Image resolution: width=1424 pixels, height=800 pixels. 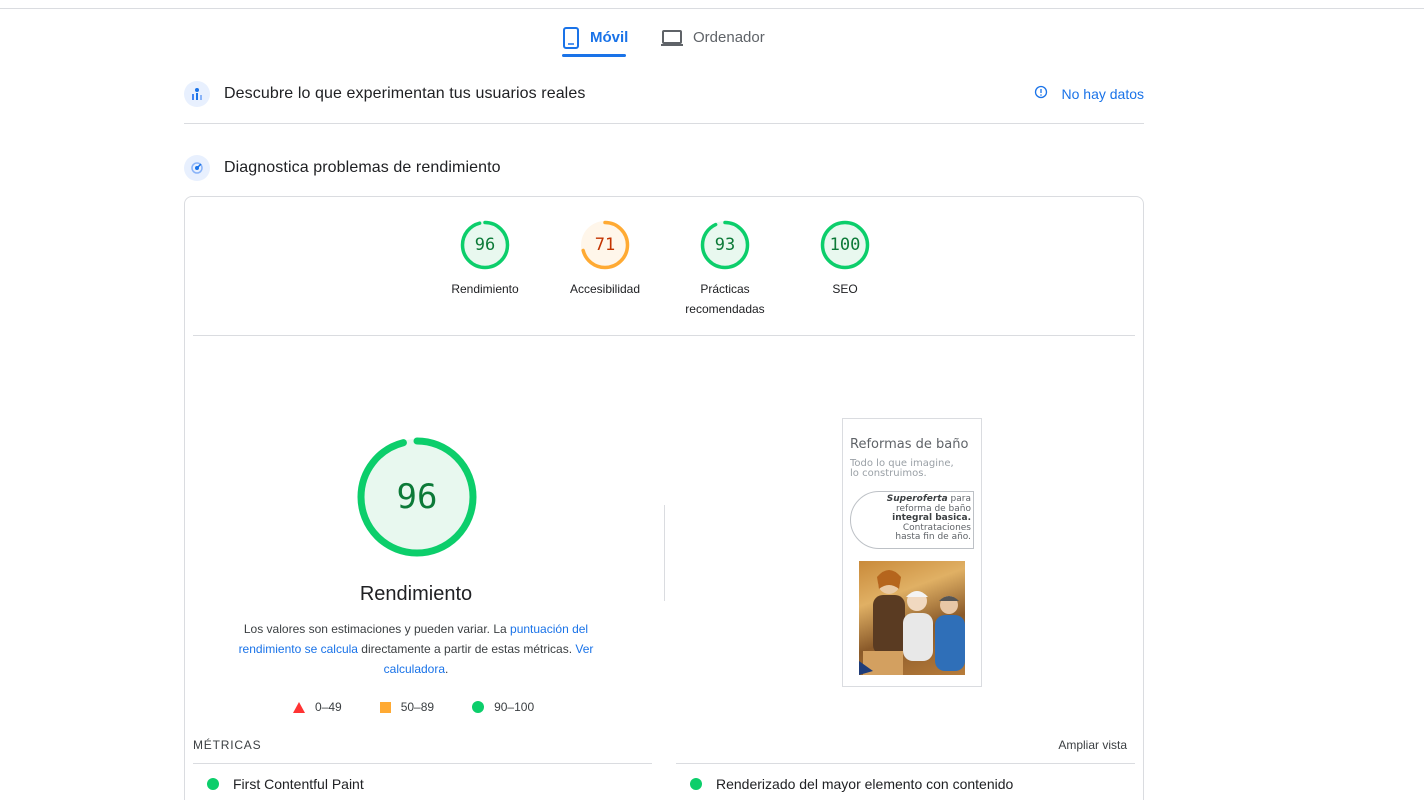 What do you see at coordinates (672, 38) in the screenshot?
I see `laptop-icon` at bounding box center [672, 38].